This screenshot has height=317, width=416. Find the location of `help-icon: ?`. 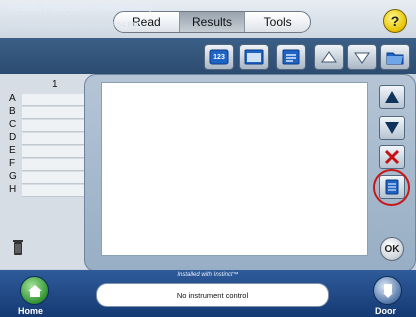

help-icon: ? is located at coordinates (395, 21).